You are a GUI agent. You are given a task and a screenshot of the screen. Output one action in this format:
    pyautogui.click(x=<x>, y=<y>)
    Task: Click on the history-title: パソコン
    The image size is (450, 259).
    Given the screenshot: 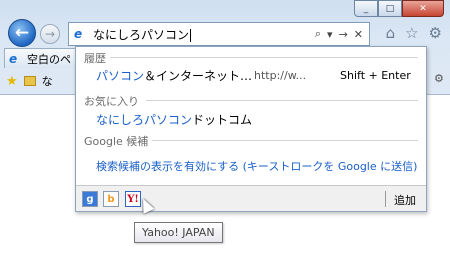 What is the action you would take?
    pyautogui.click(x=120, y=75)
    